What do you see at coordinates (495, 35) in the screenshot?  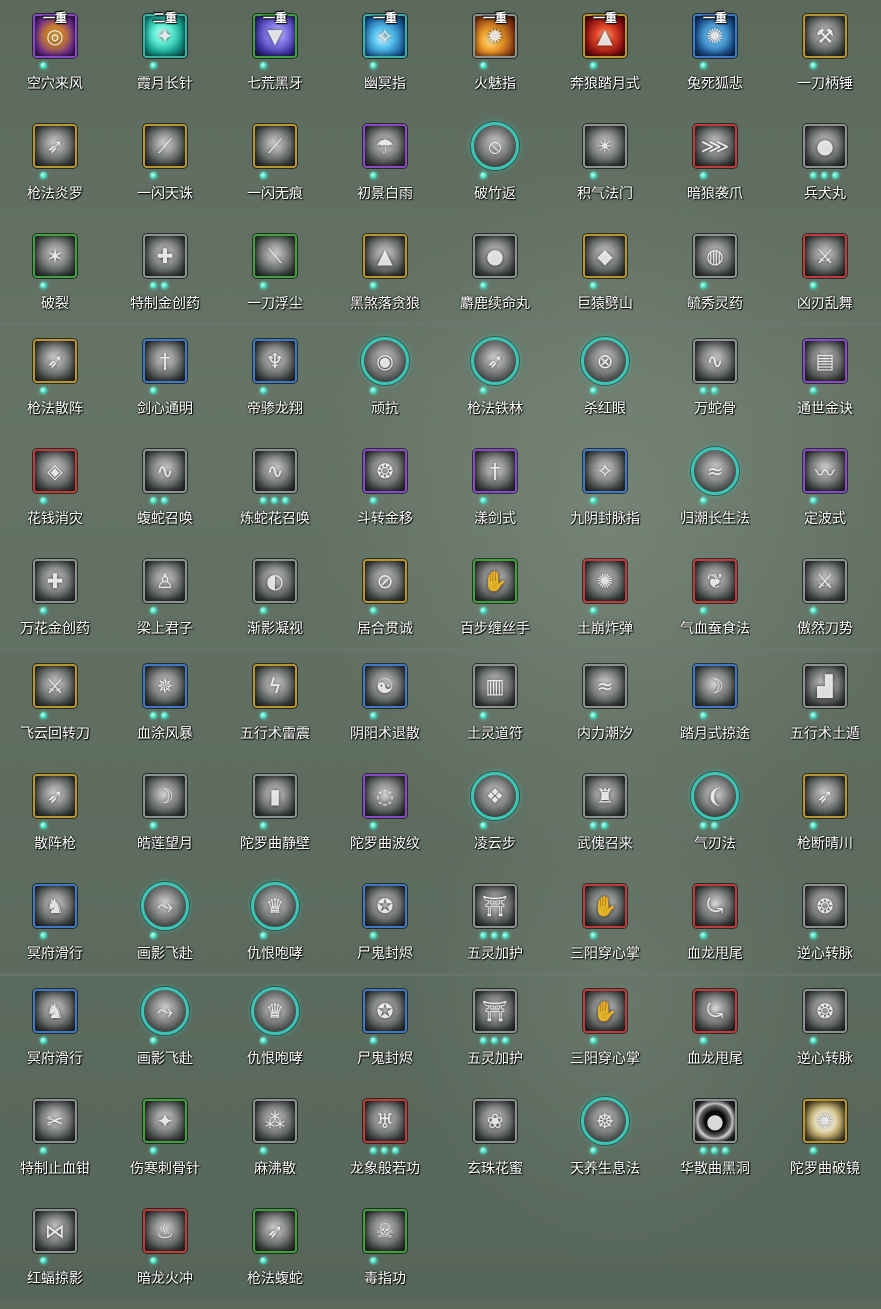 I see `fire-finger-icon: ✹ 一重` at bounding box center [495, 35].